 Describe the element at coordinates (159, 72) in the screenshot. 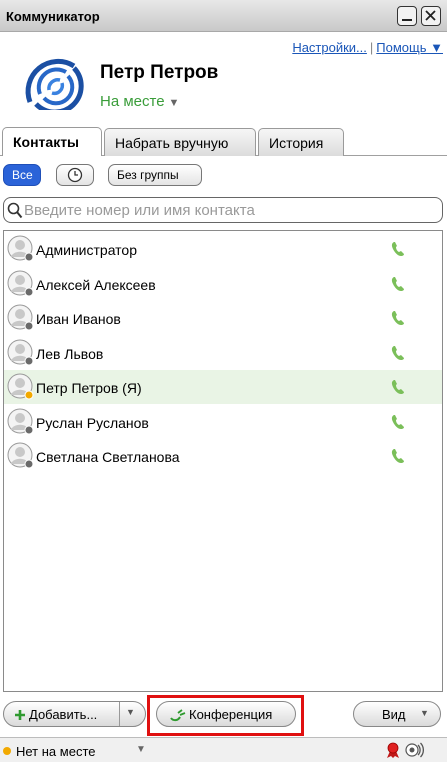

I see `user-name: Петр Петров` at that location.